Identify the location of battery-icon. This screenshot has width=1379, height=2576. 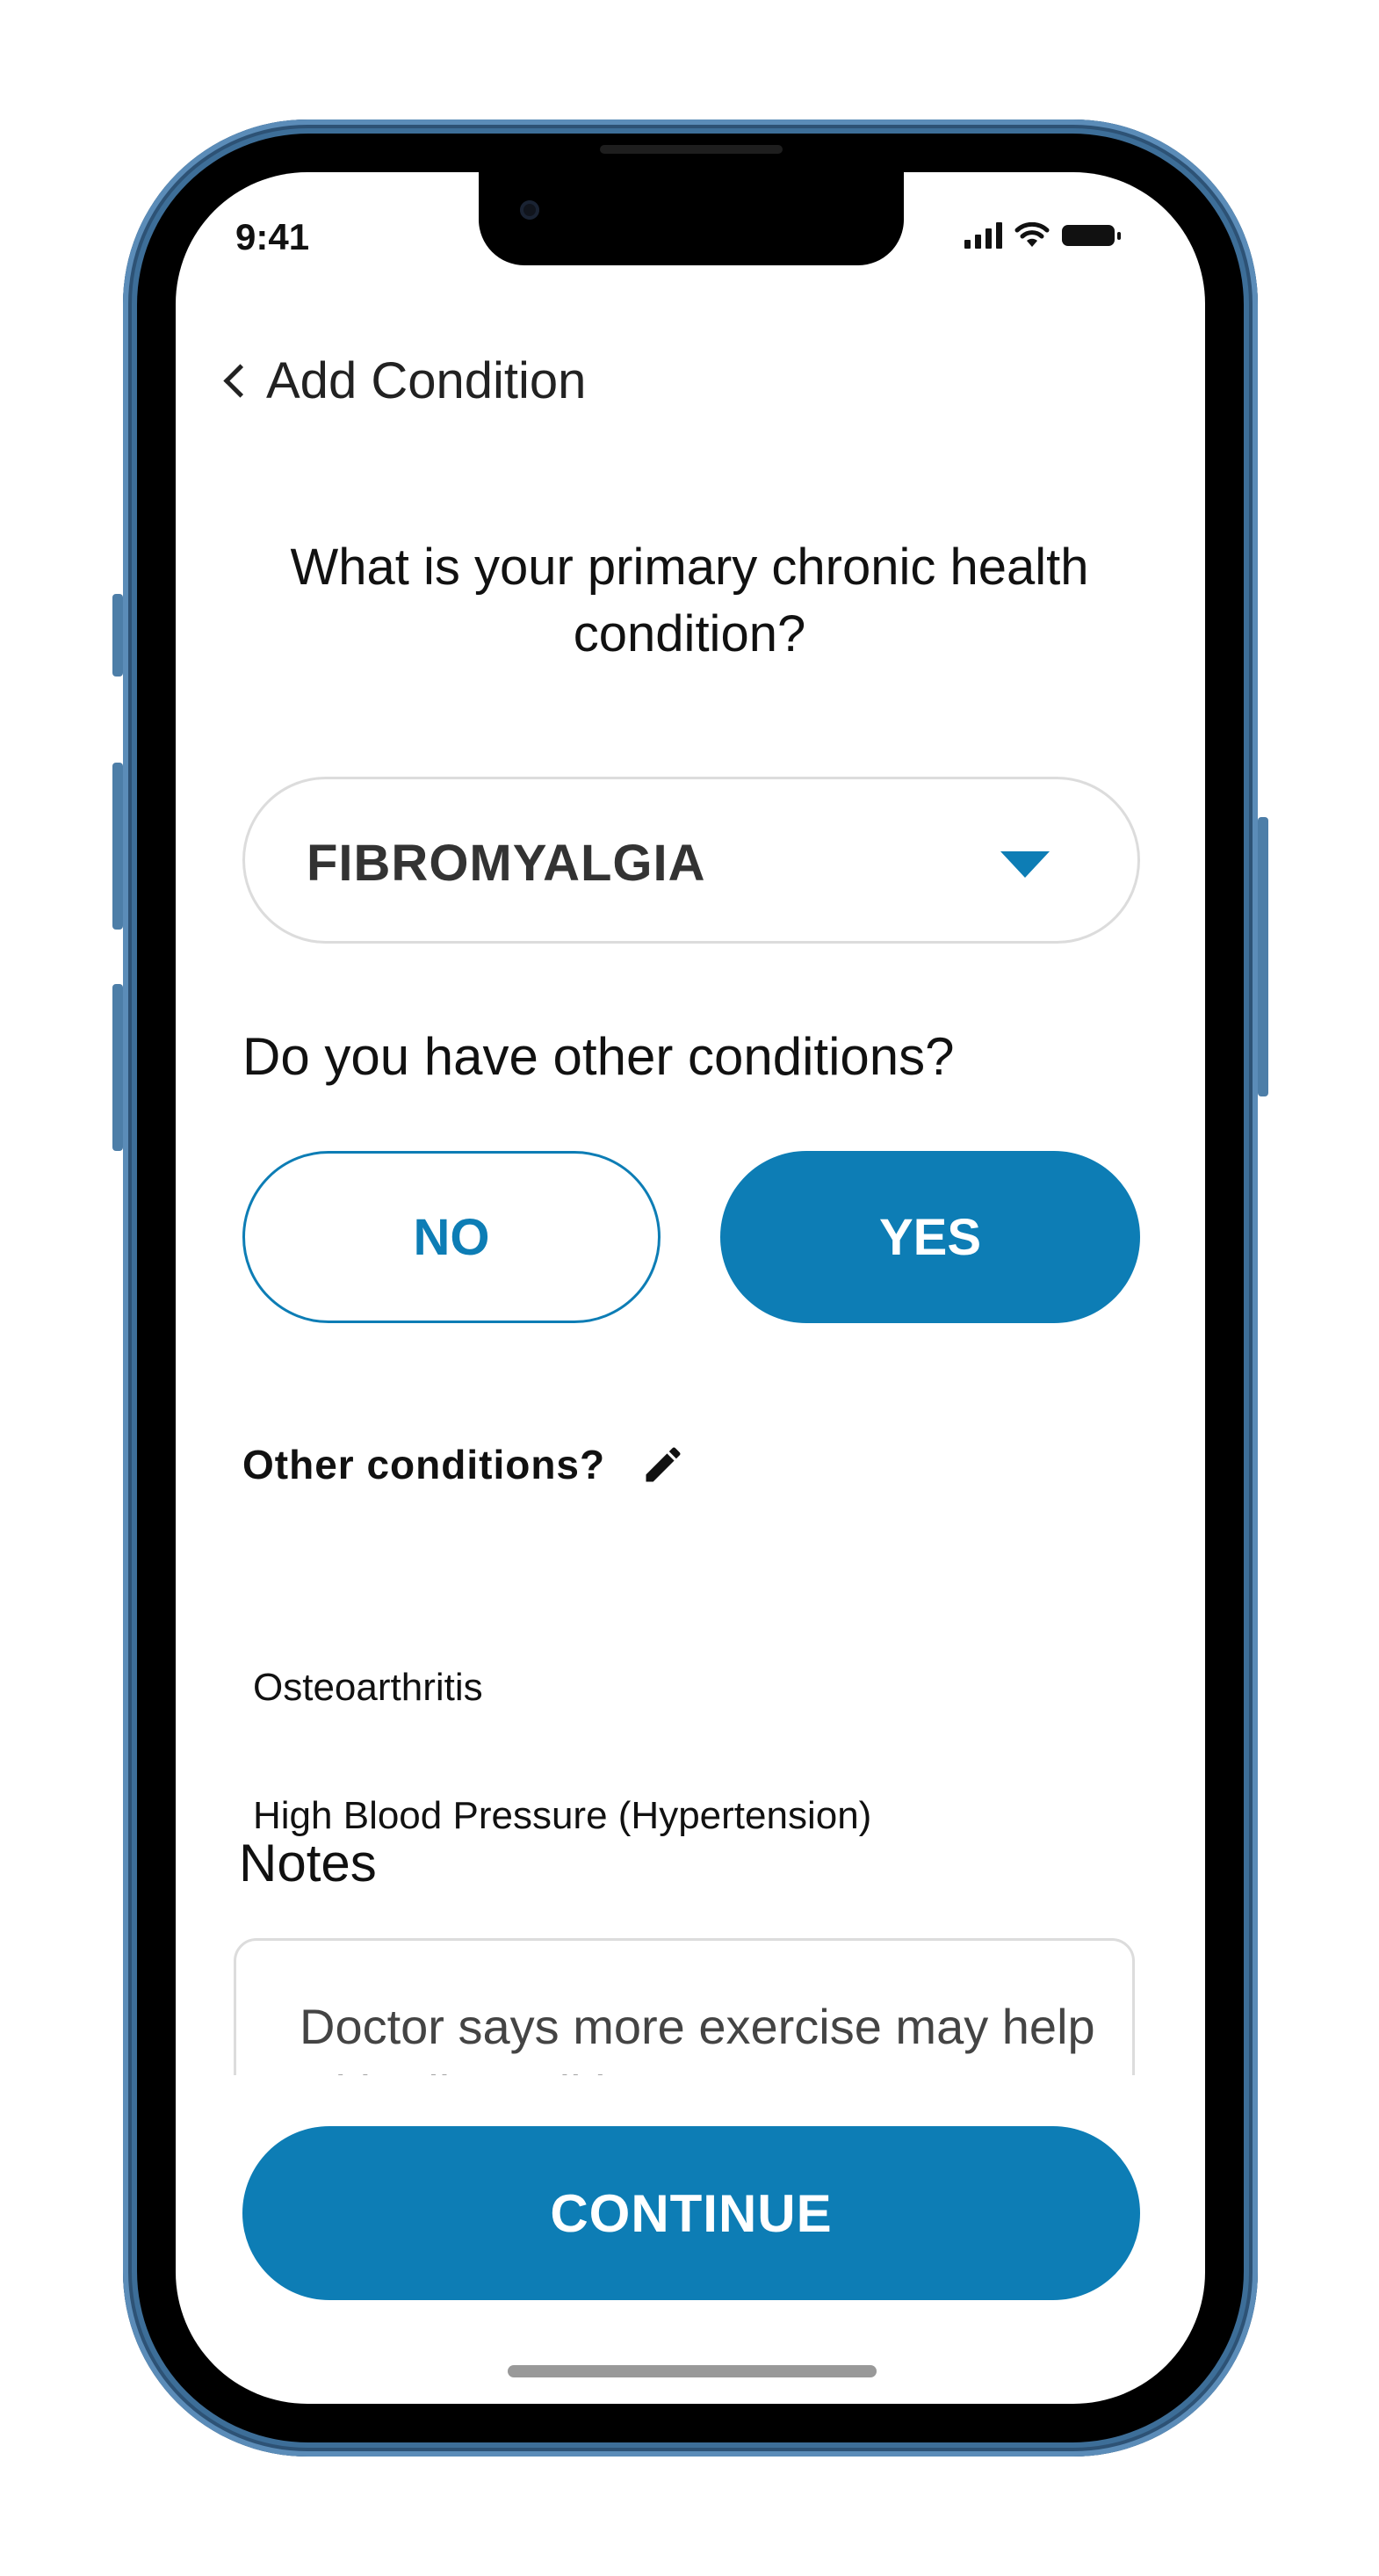
(1091, 235).